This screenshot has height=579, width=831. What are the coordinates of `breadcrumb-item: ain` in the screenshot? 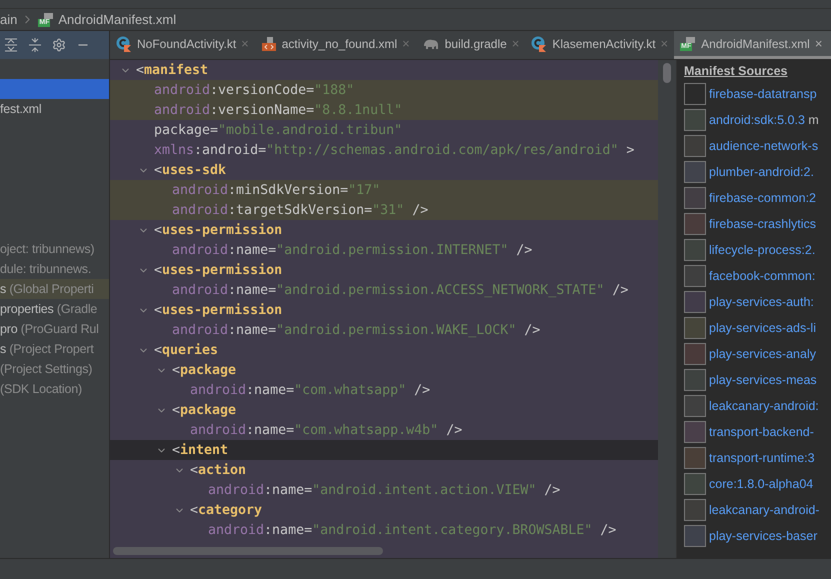 It's located at (9, 19).